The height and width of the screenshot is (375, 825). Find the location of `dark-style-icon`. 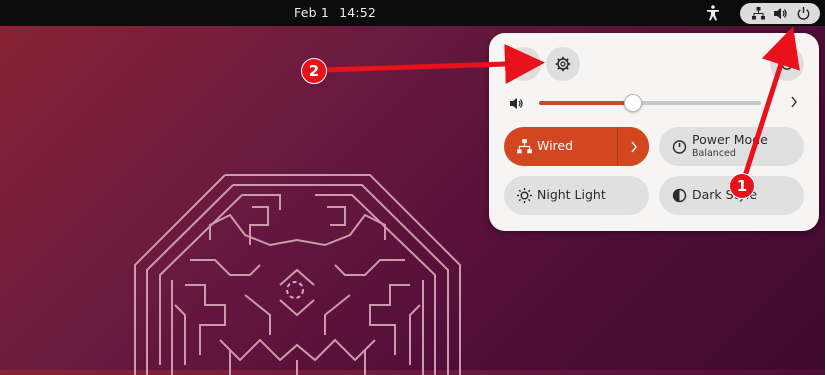

dark-style-icon is located at coordinates (679, 195).